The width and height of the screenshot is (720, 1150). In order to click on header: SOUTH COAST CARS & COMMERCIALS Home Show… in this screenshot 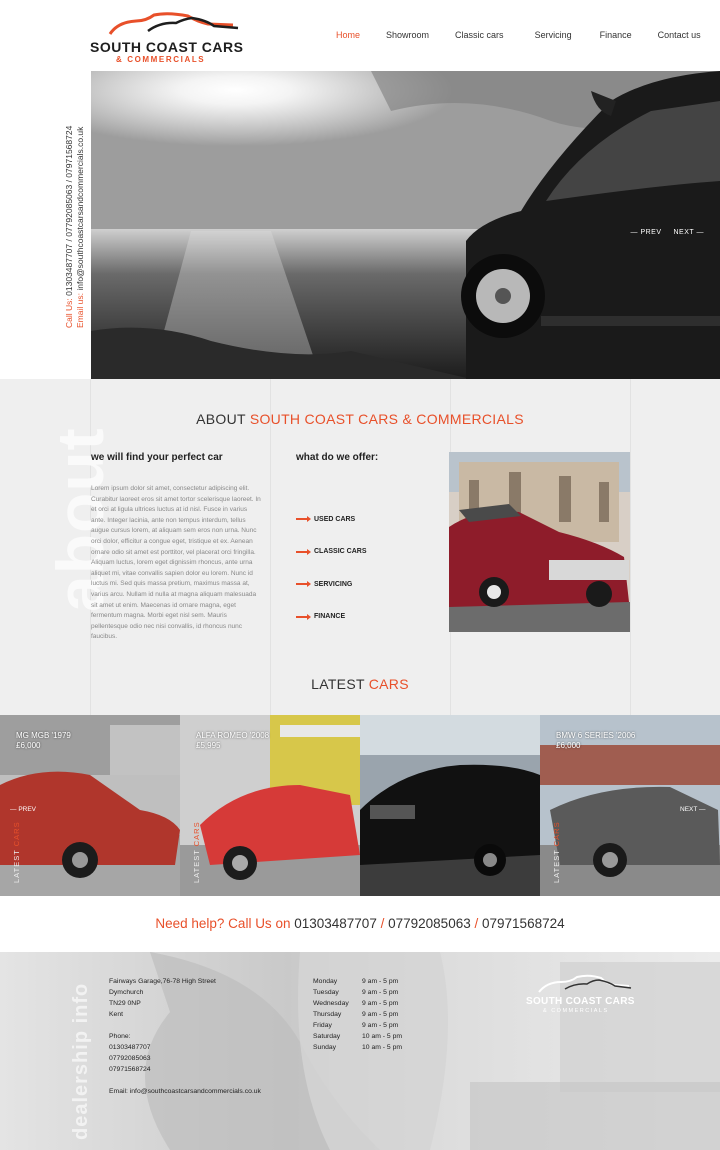, I will do `click(360, 35)`.